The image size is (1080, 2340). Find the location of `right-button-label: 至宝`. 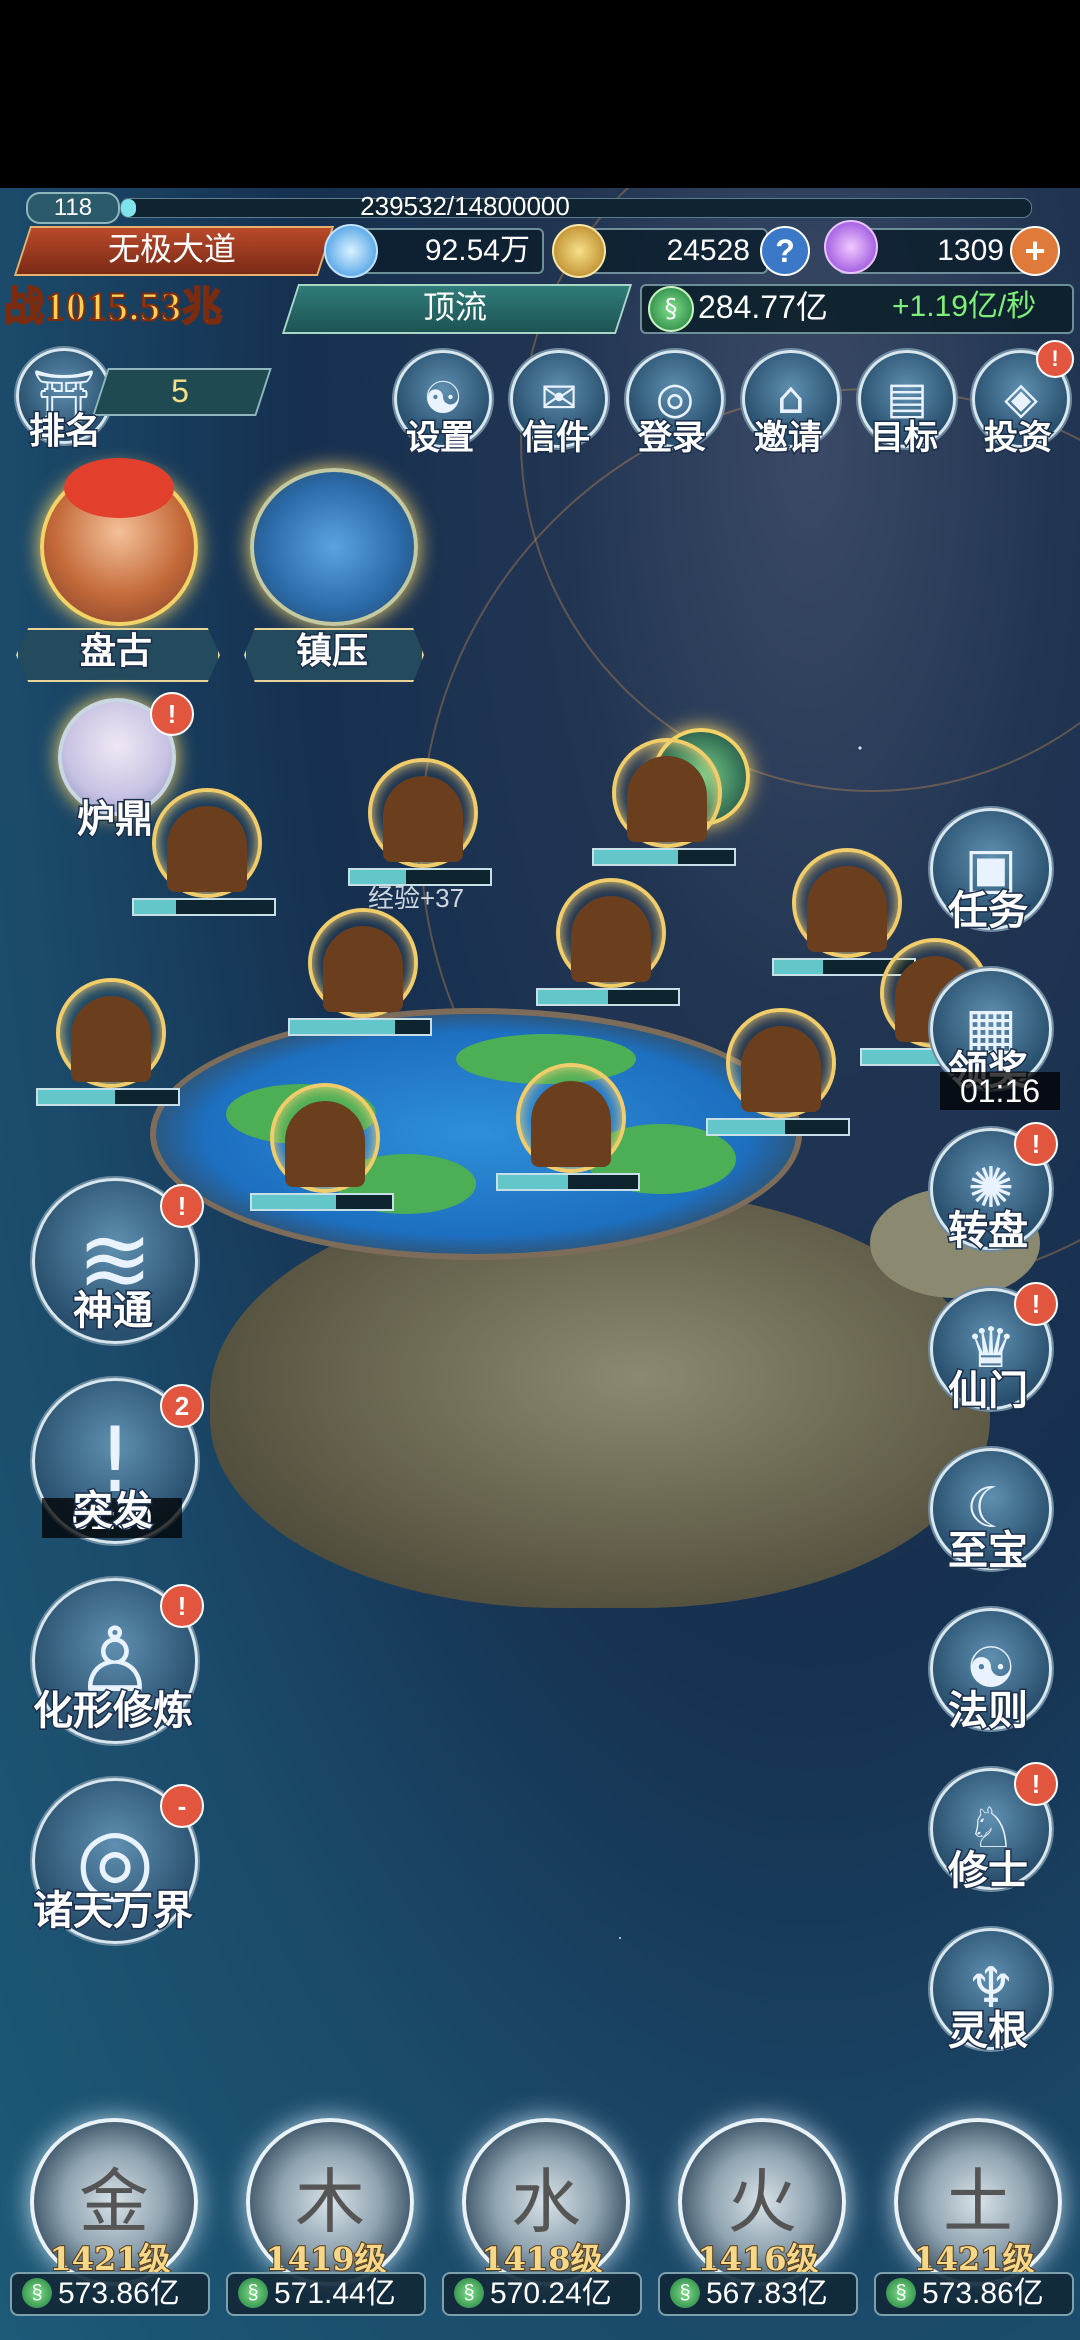

right-button-label: 至宝 is located at coordinates (988, 1551).